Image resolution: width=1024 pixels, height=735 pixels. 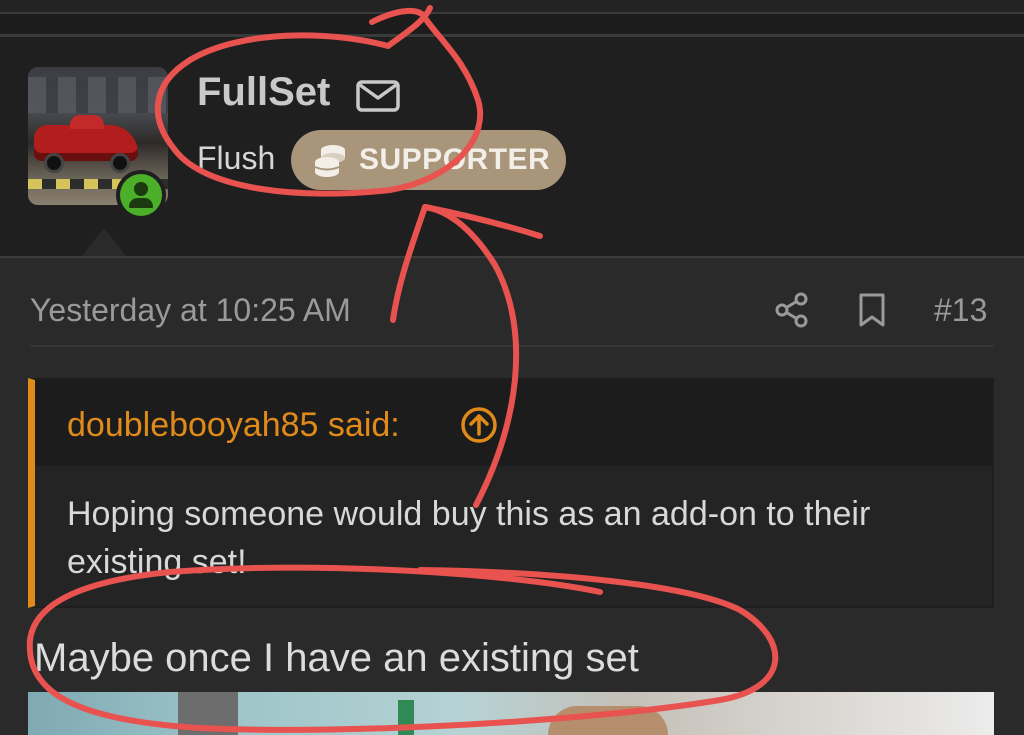 I want to click on quote-author: doublebooyah85 said:, so click(x=233, y=425).